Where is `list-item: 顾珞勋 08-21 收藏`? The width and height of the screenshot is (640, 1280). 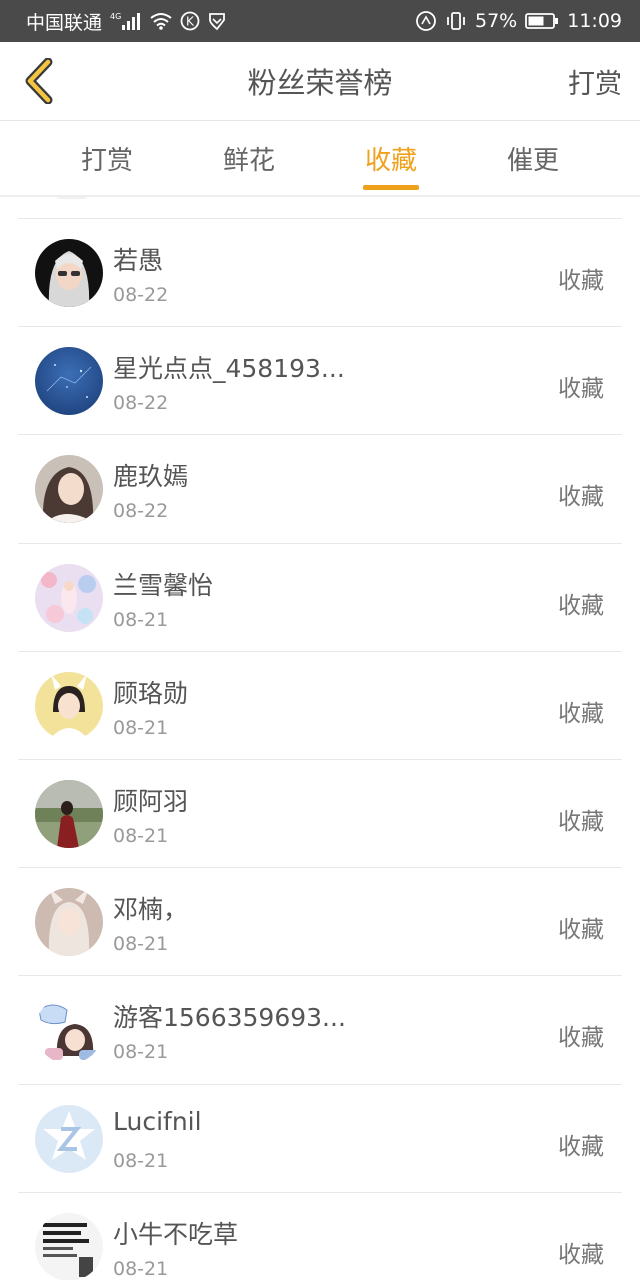
list-item: 顾珞勋 08-21 收藏 is located at coordinates (320, 706).